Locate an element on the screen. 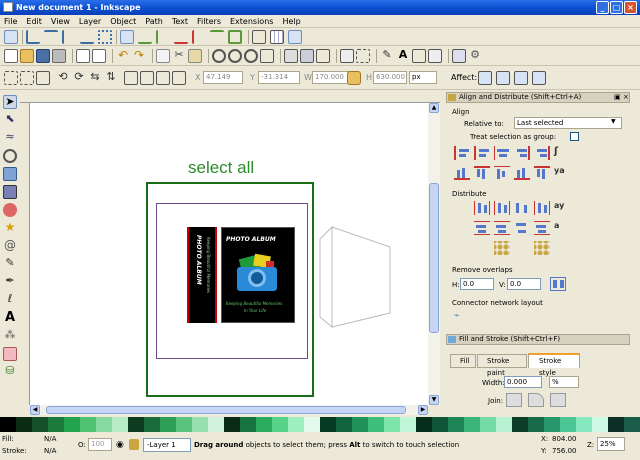 The image size is (640, 460). menu-filters: Filters is located at coordinates (209, 21).